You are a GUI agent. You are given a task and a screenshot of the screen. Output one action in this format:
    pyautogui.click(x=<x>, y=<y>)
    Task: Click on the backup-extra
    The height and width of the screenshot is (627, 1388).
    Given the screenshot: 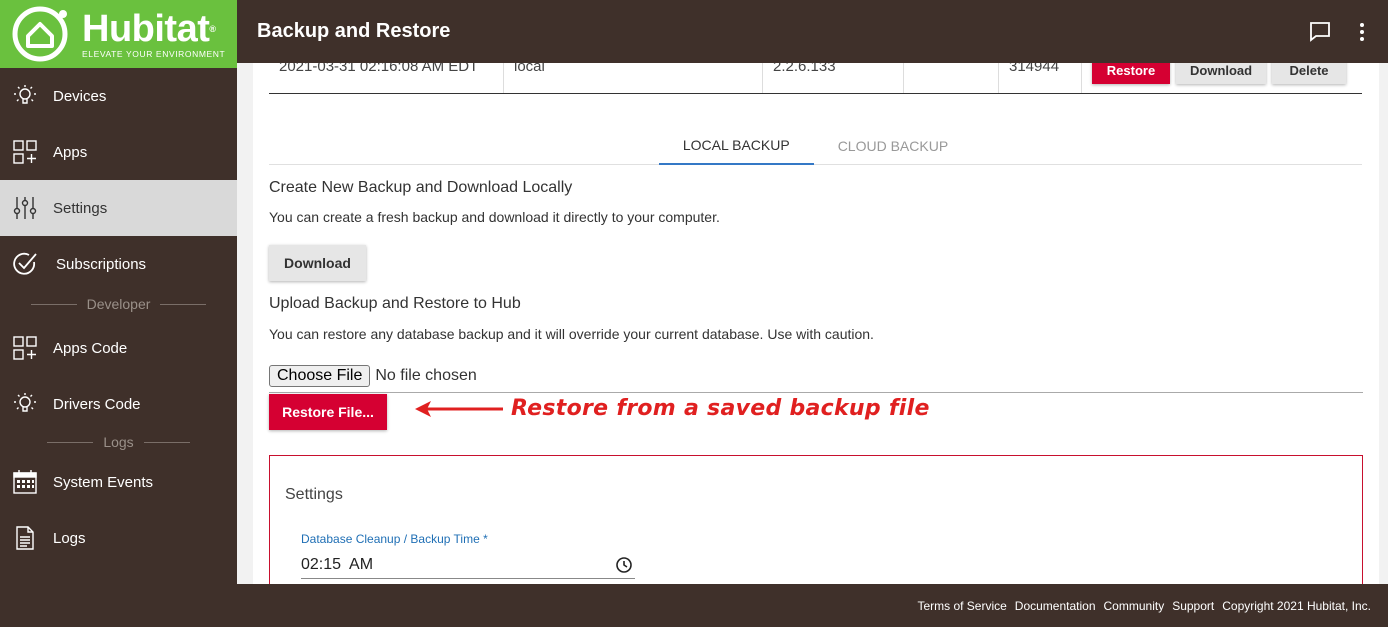 What is the action you would take?
    pyautogui.click(x=951, y=78)
    